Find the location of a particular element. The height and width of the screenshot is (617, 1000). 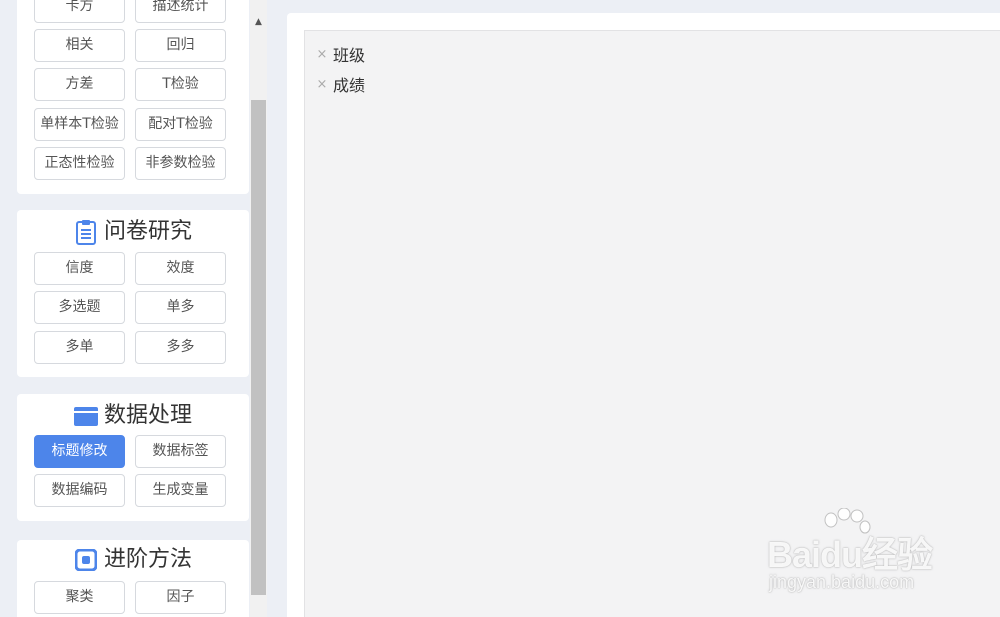

btn-paired-t-test: 配对T检验 is located at coordinates (180, 124).